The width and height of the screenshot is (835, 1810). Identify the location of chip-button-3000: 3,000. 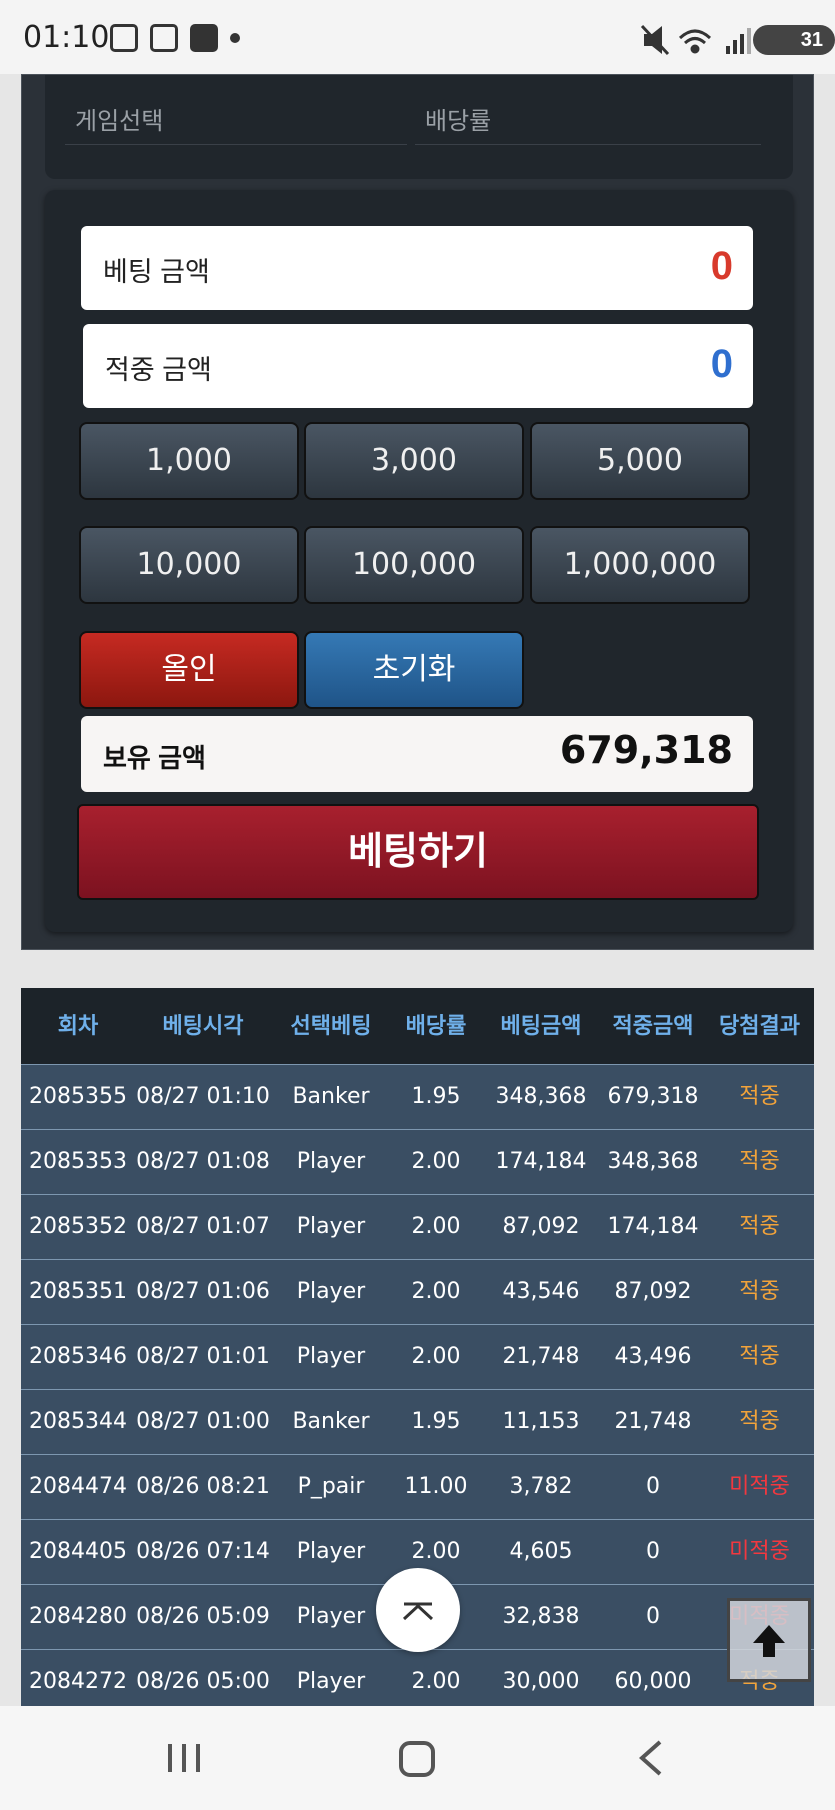
(414, 461).